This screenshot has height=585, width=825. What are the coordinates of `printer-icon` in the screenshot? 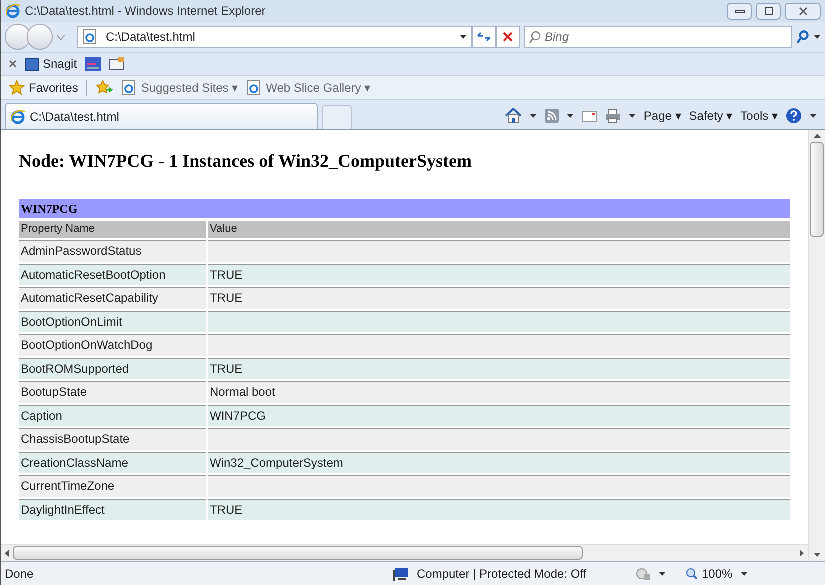 It's located at (612, 116).